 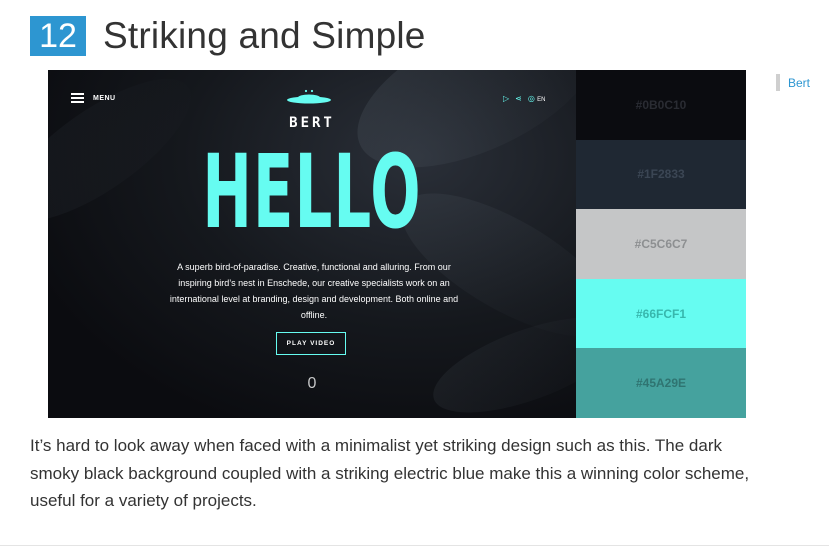 I want to click on swatch-45a29e: #45A29E, so click(x=661, y=383).